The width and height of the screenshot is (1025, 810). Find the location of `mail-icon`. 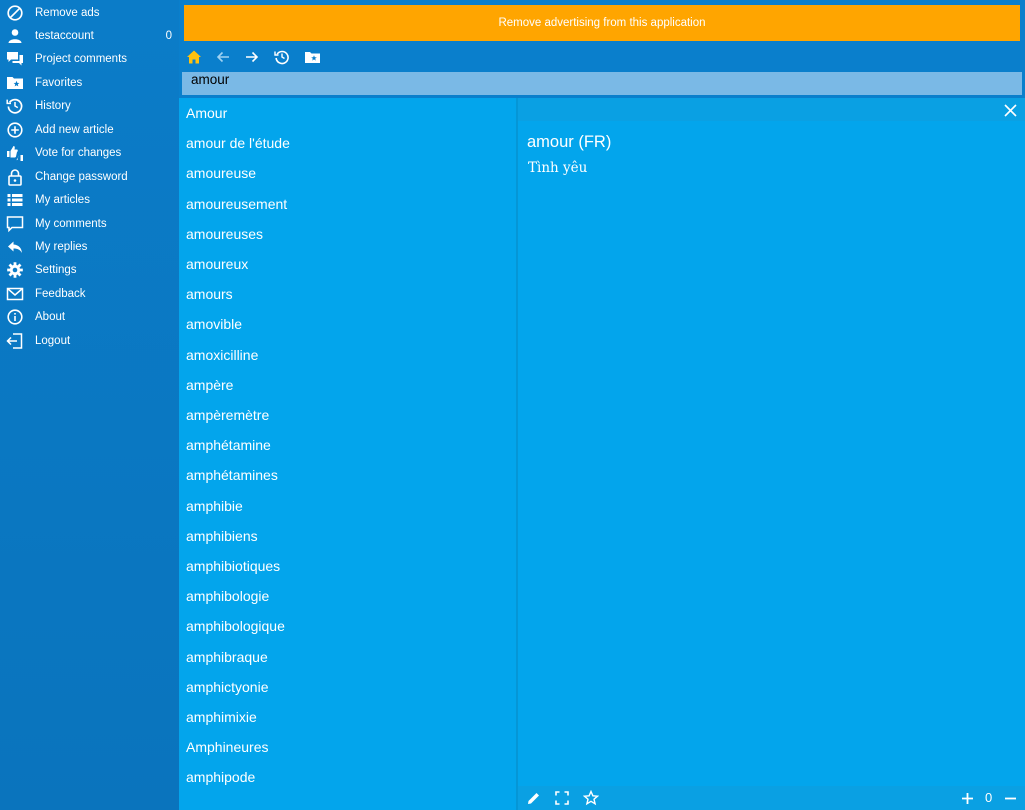

mail-icon is located at coordinates (15, 294).